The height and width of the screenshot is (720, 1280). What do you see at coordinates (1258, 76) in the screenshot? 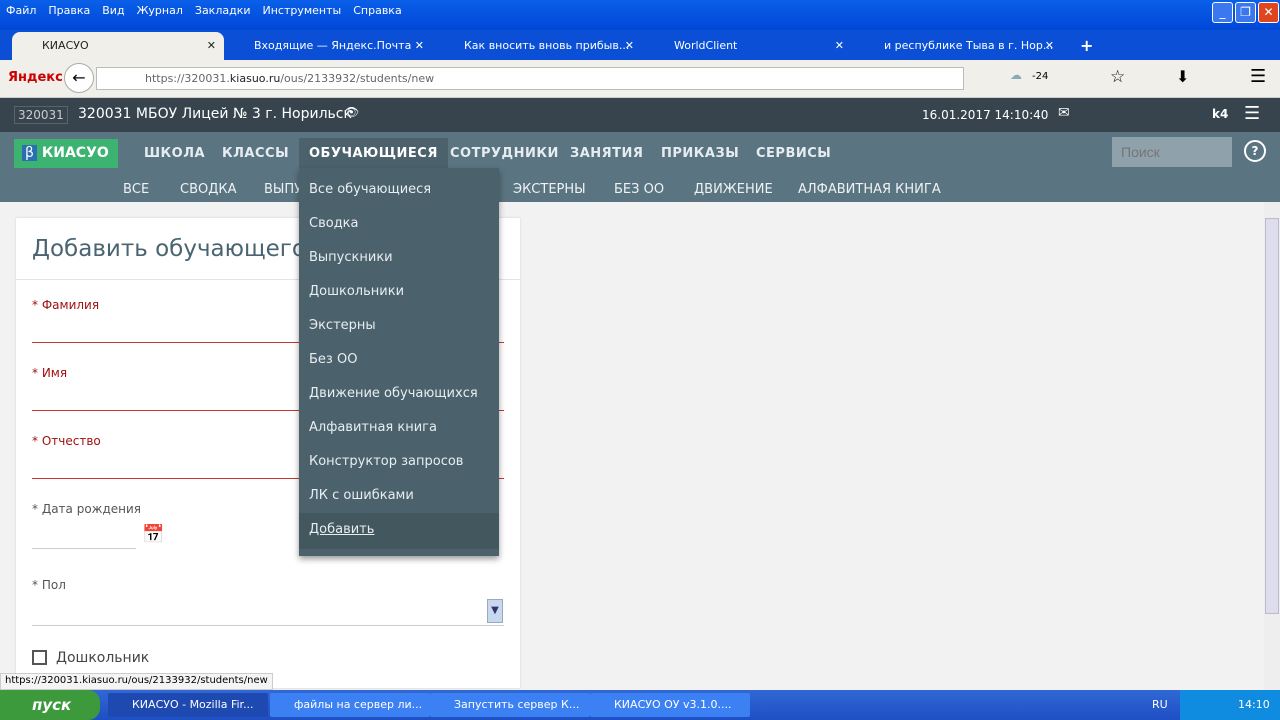
I see `hamburger-menu-icon: ☰` at bounding box center [1258, 76].